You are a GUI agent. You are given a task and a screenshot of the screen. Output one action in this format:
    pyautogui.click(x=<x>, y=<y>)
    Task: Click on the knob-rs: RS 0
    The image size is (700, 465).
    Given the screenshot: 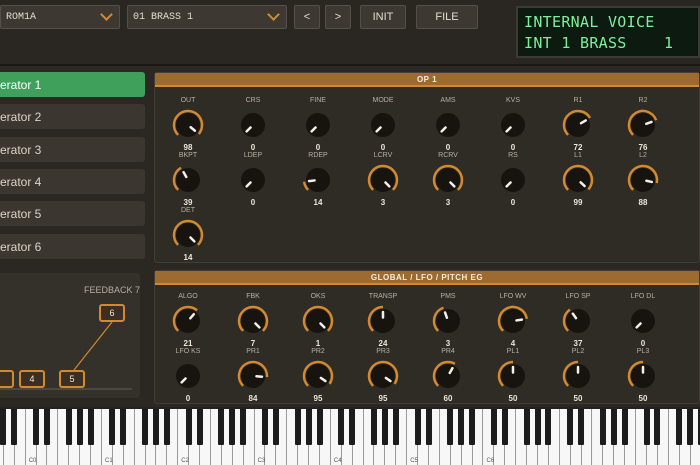 What is the action you would take?
    pyautogui.click(x=513, y=179)
    